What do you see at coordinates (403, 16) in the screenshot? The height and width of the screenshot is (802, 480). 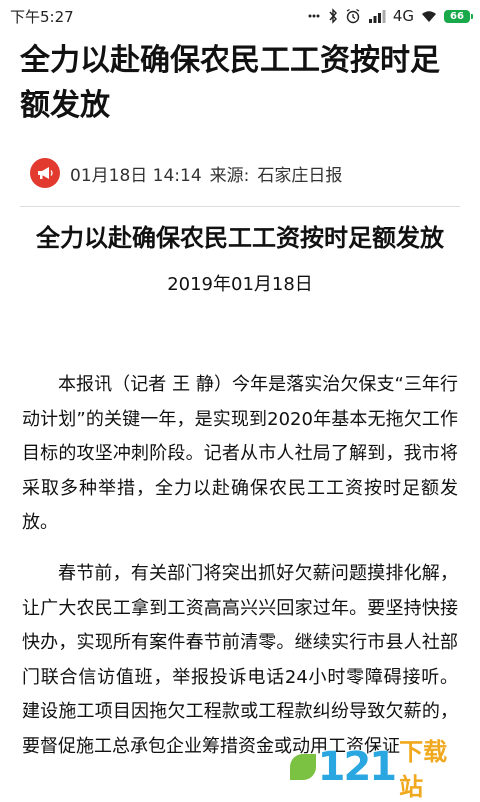 I see `network-type: 4G` at bounding box center [403, 16].